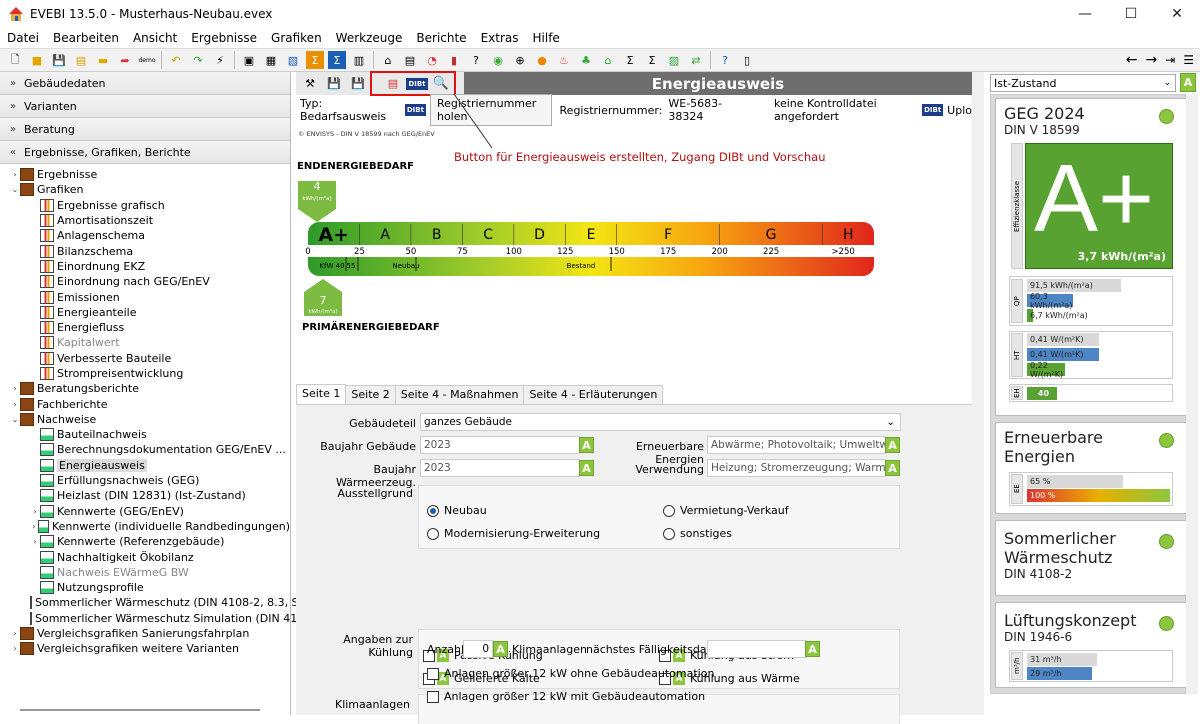 The width and height of the screenshot is (1200, 724). Describe the element at coordinates (432, 60) in the screenshot. I see `chart-icon: ◔` at that location.